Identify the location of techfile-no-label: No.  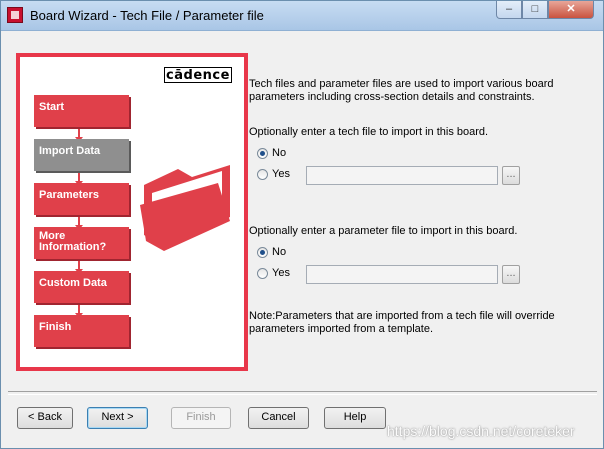
(279, 153).